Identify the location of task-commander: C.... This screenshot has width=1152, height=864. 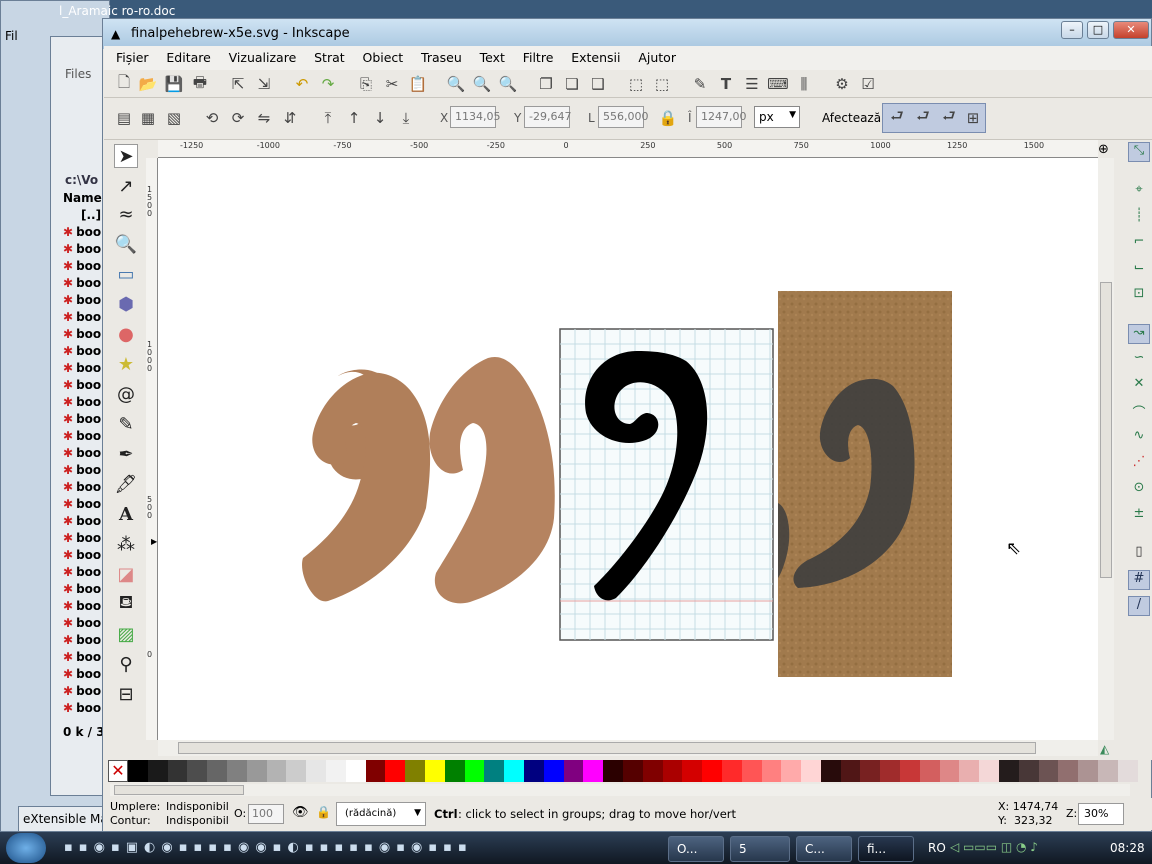
(824, 849).